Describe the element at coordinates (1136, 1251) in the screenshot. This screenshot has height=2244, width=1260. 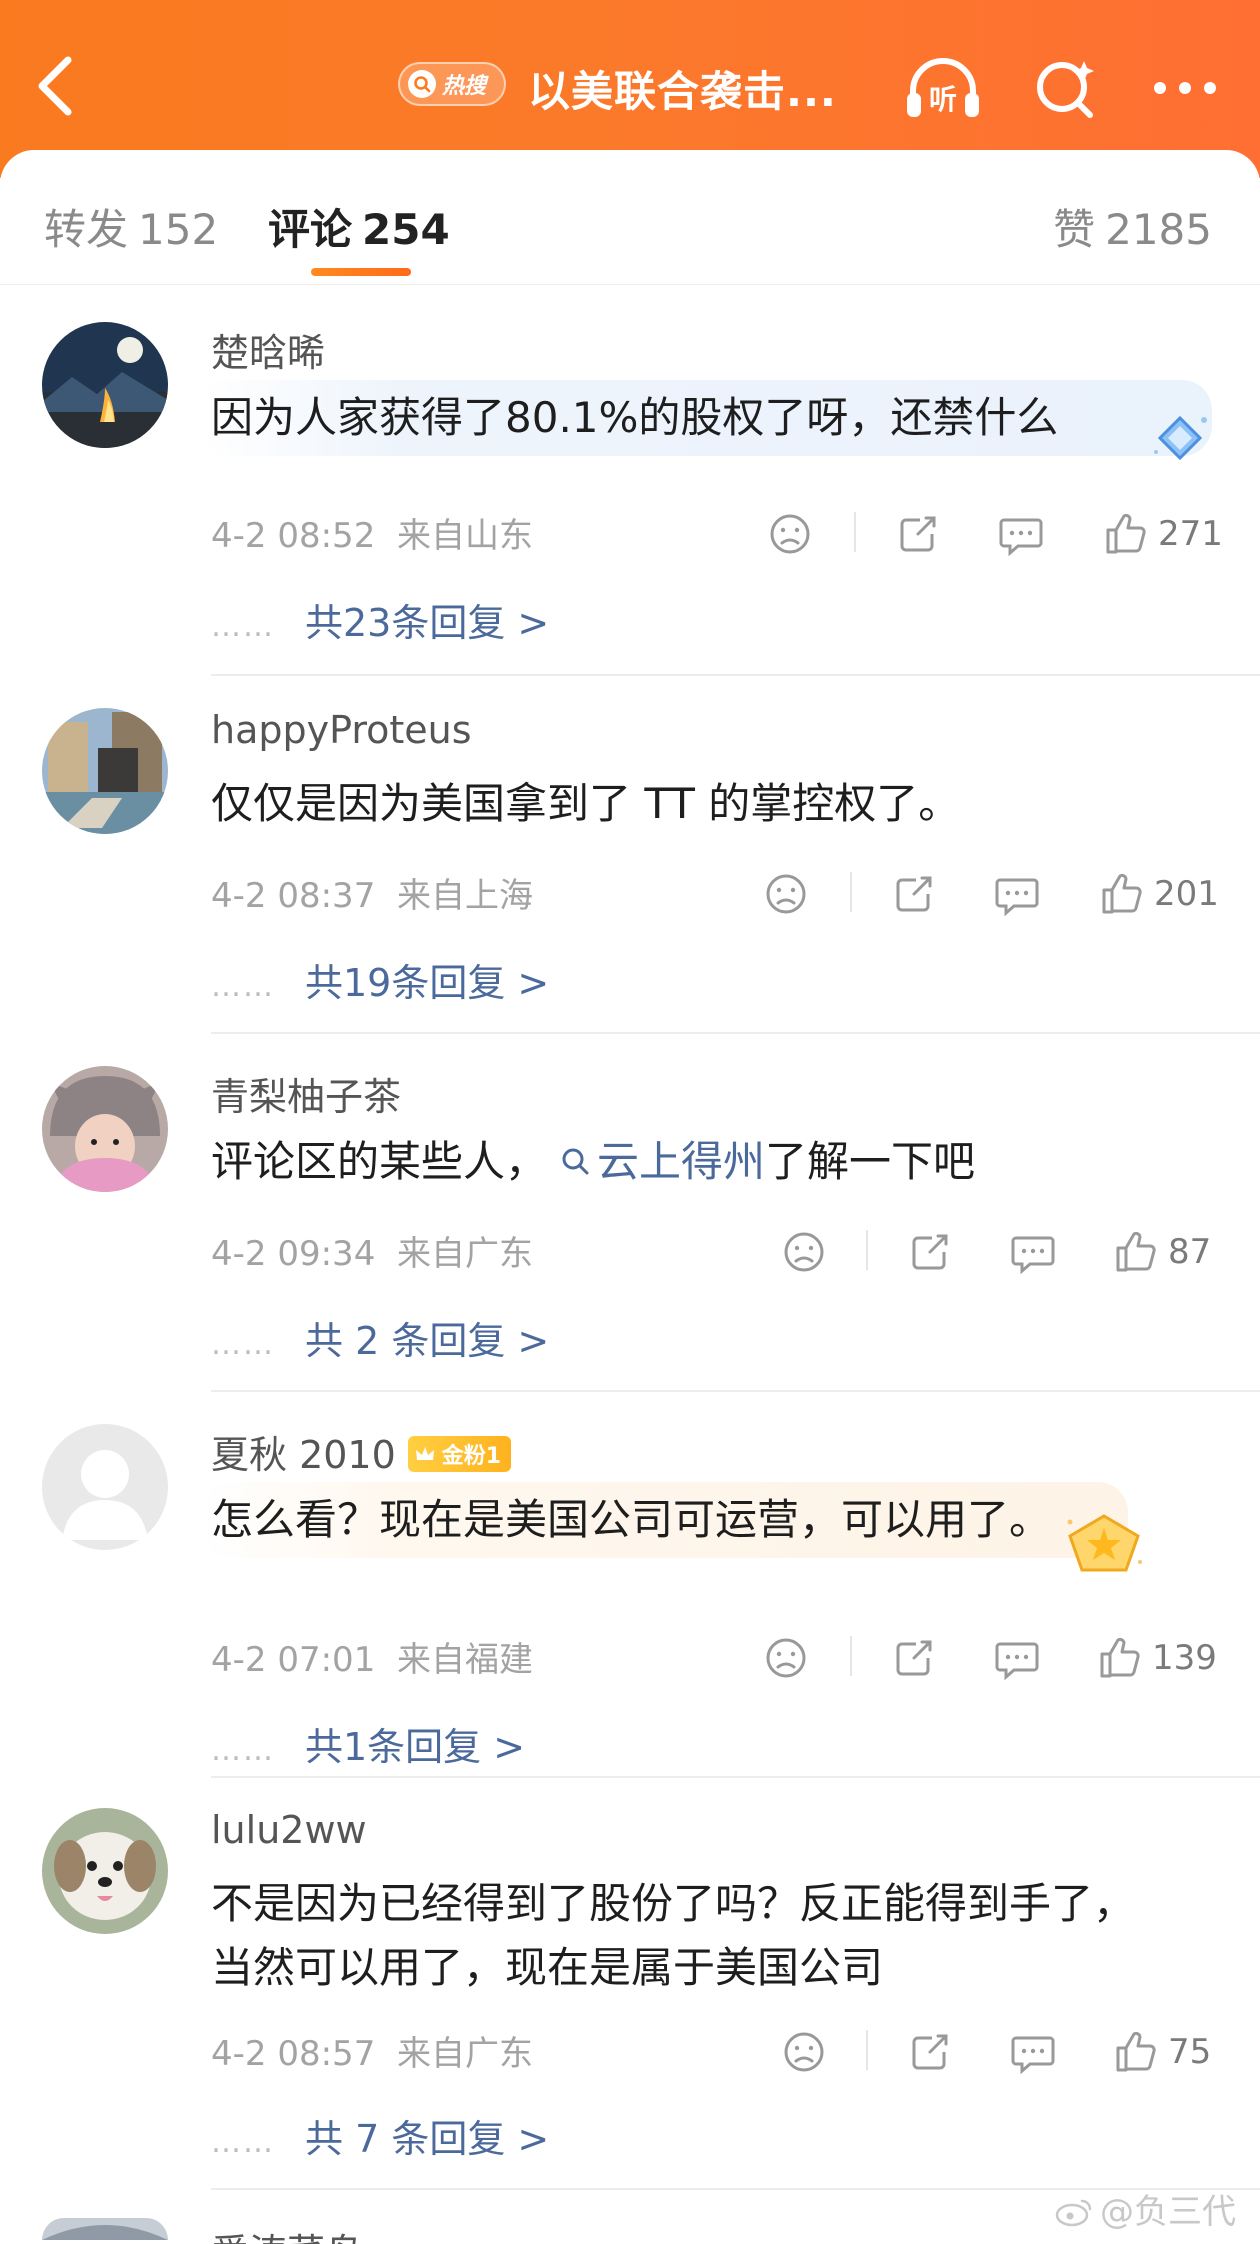
I see `thumbs-up-icon` at that location.